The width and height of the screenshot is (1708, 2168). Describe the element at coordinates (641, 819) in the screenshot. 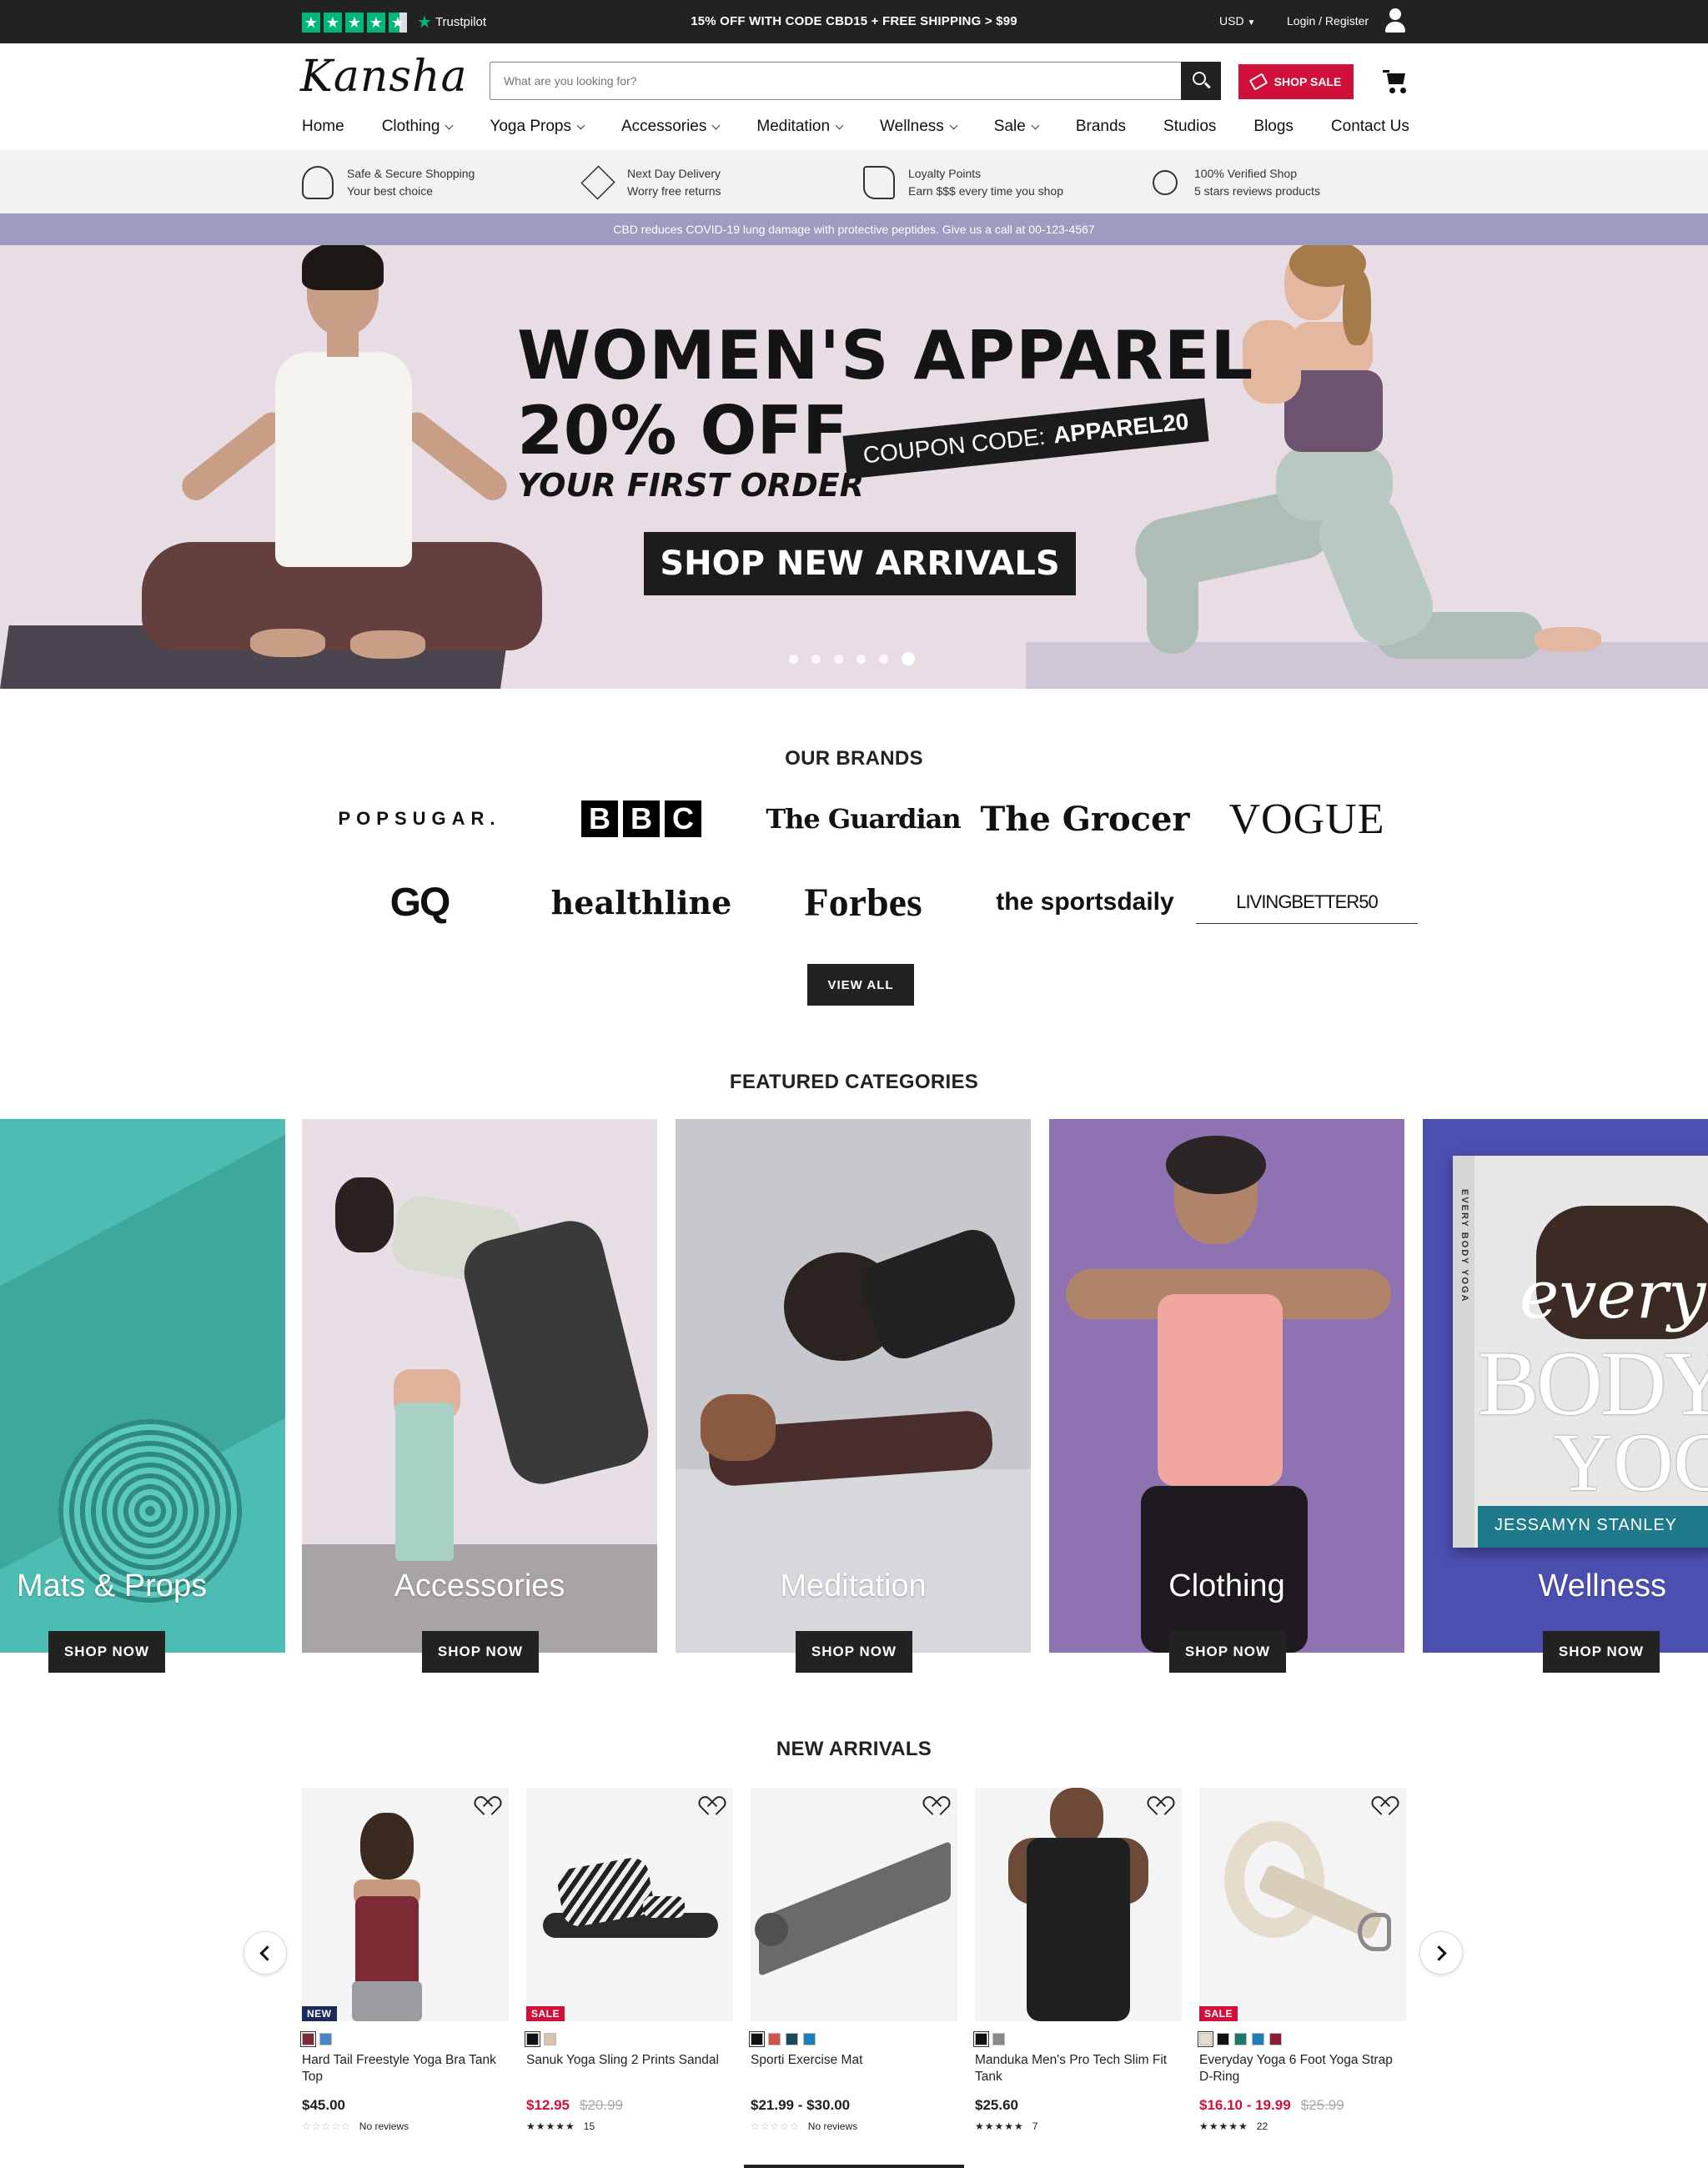

I see `brand-logo-bbc: BBC` at that location.